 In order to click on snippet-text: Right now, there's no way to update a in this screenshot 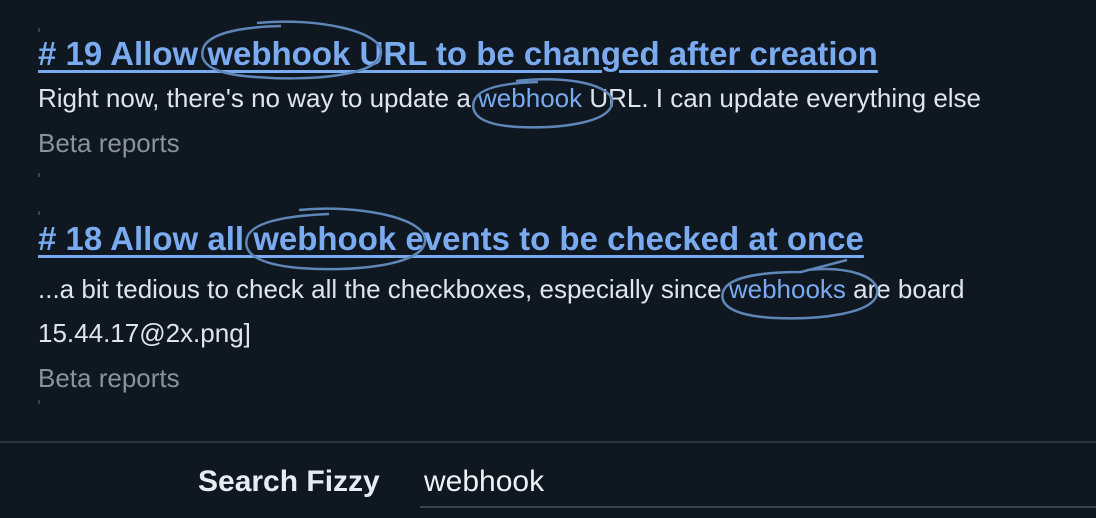, I will do `click(258, 98)`.